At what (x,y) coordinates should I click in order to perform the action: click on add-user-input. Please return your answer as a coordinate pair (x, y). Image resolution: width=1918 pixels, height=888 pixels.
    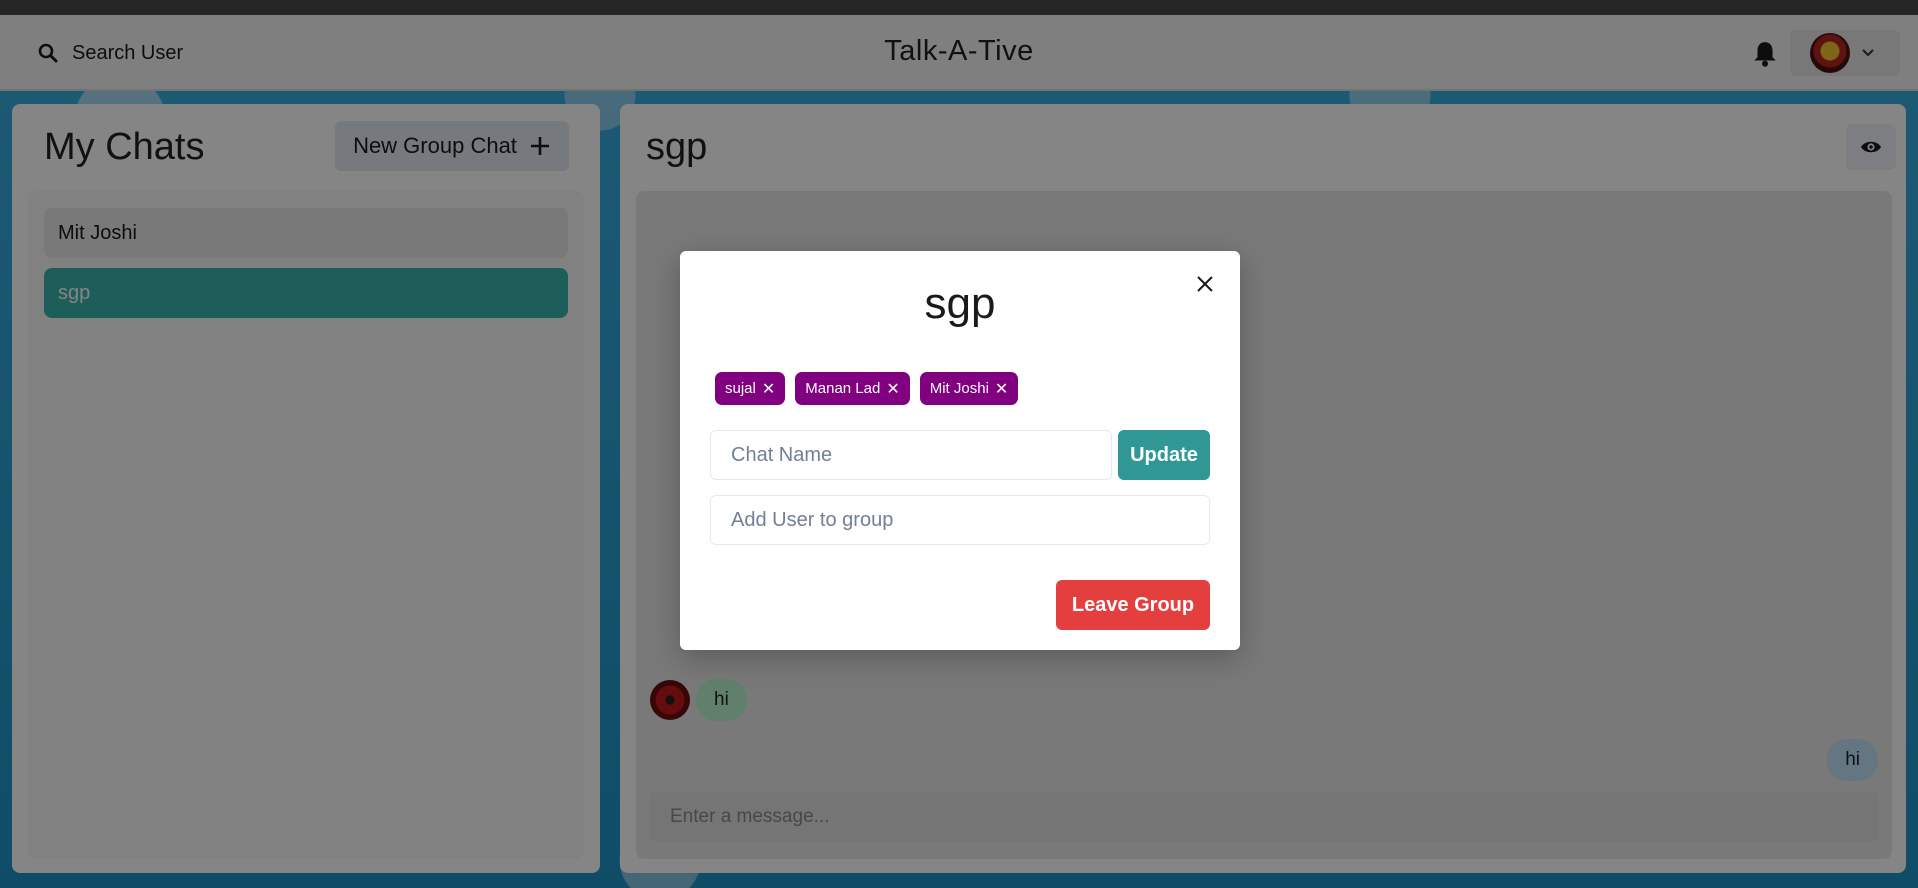
    Looking at the image, I should click on (960, 520).